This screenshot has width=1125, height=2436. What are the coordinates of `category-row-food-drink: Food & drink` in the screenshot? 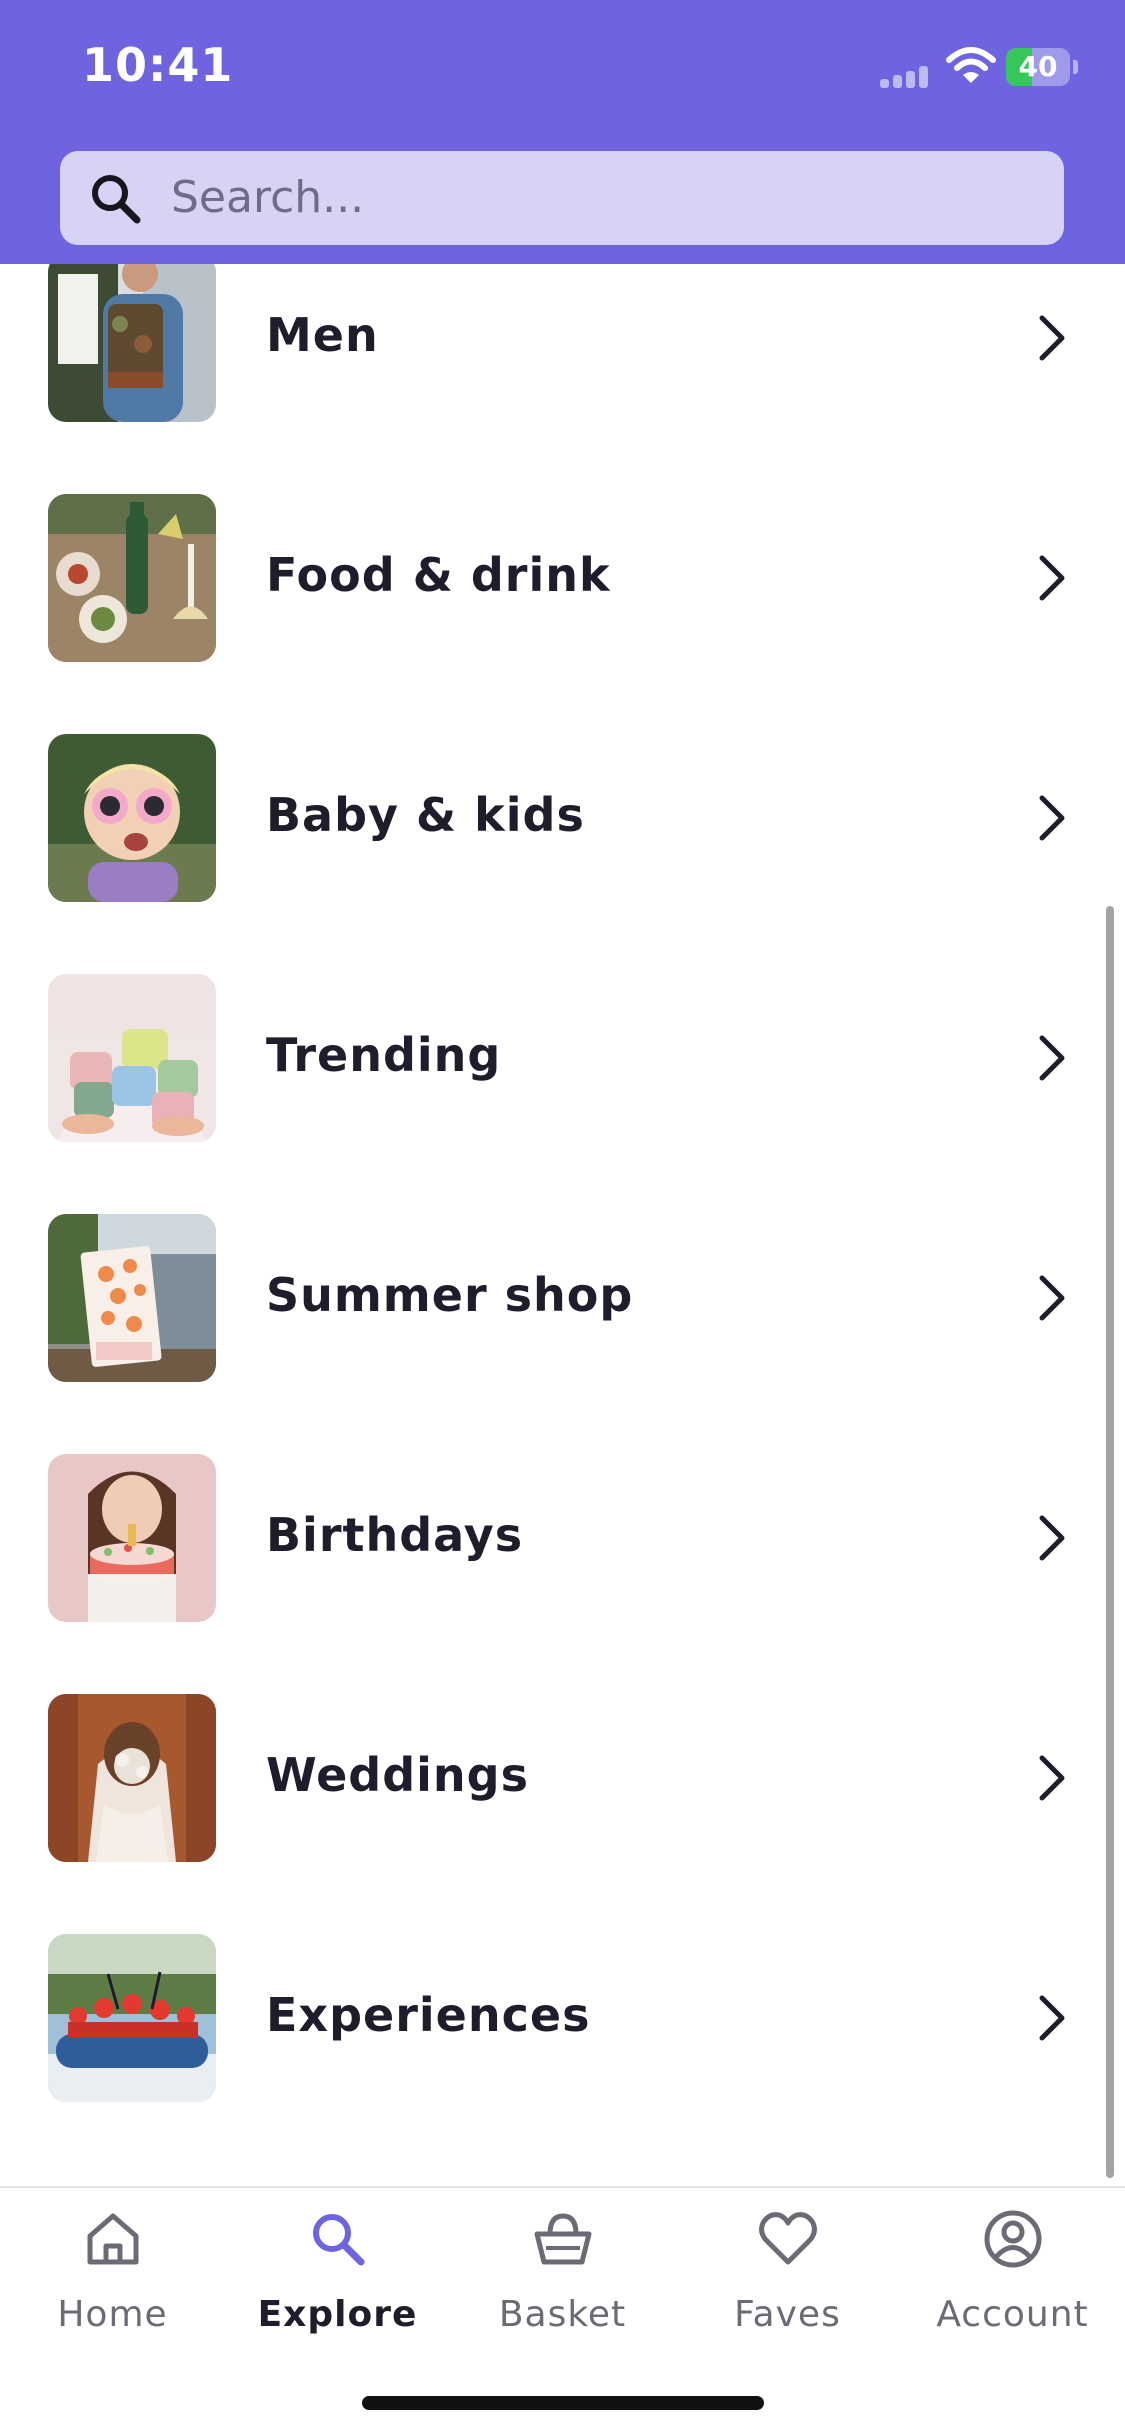 It's located at (562, 578).